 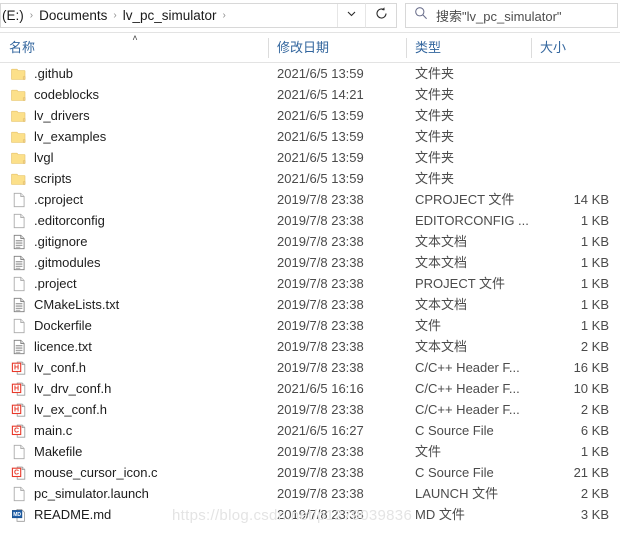 What do you see at coordinates (468, 48) in the screenshot?
I see `column-header-type: 类型` at bounding box center [468, 48].